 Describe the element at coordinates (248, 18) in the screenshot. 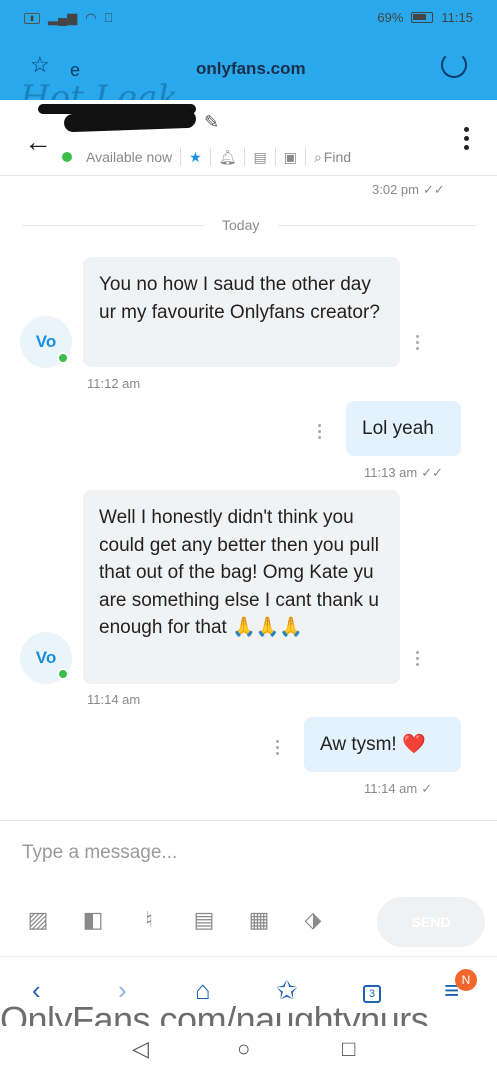

I see `status-bar: ▮ ▂▄▆ ◠ ⎕ 69% 11:15` at that location.